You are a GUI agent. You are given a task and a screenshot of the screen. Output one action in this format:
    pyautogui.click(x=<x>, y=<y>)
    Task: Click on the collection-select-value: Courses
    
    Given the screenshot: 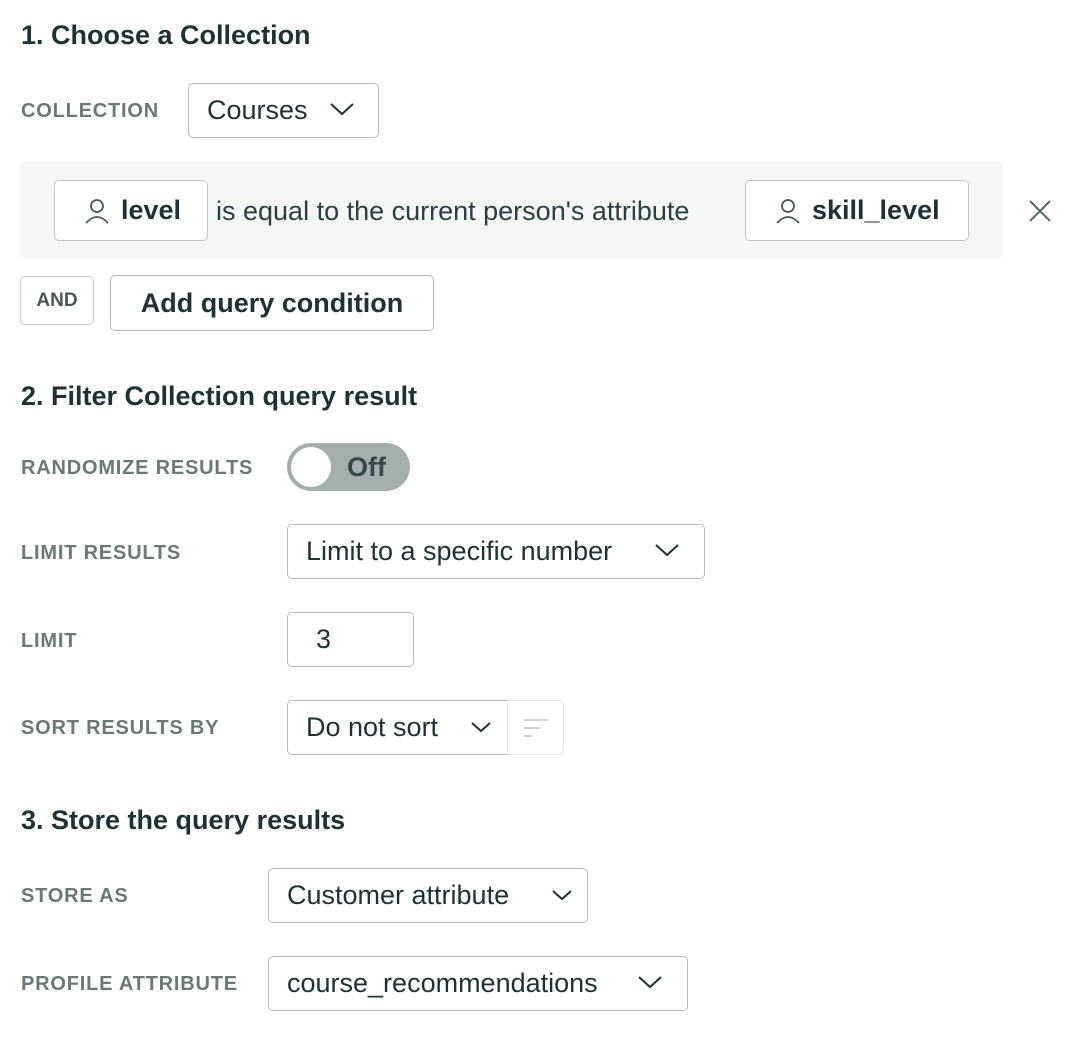 What is the action you would take?
    pyautogui.click(x=257, y=110)
    